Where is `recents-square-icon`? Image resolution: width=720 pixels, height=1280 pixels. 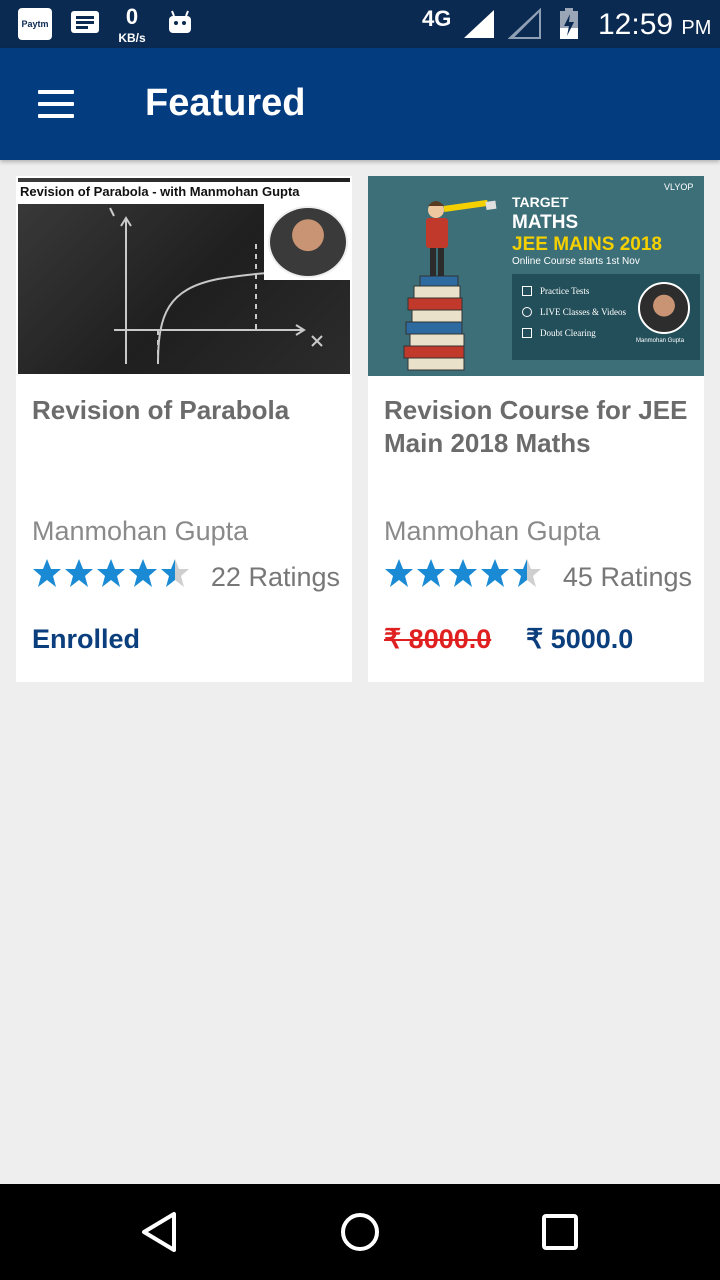
recents-square-icon is located at coordinates (560, 1232).